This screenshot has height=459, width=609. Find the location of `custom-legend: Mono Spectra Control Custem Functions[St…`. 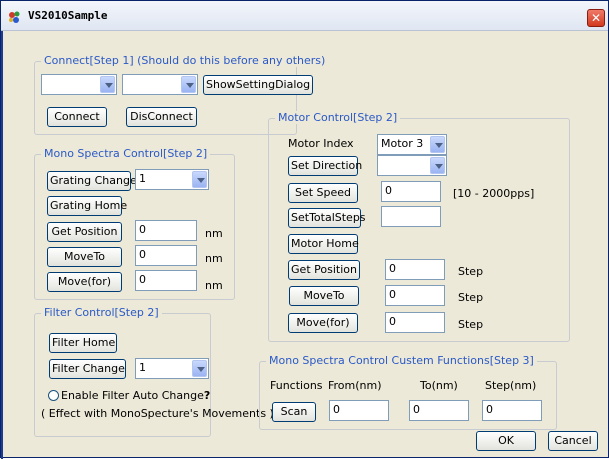

custom-legend: Mono Spectra Control Custem Functions[St… is located at coordinates (401, 360).